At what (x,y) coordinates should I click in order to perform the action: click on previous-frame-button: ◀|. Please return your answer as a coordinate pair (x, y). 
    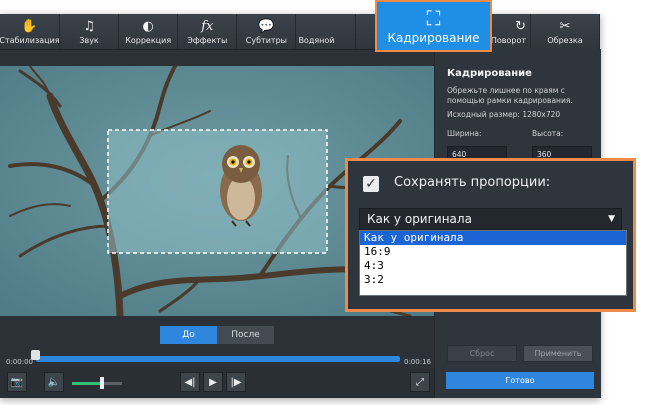
    Looking at the image, I should click on (190, 382).